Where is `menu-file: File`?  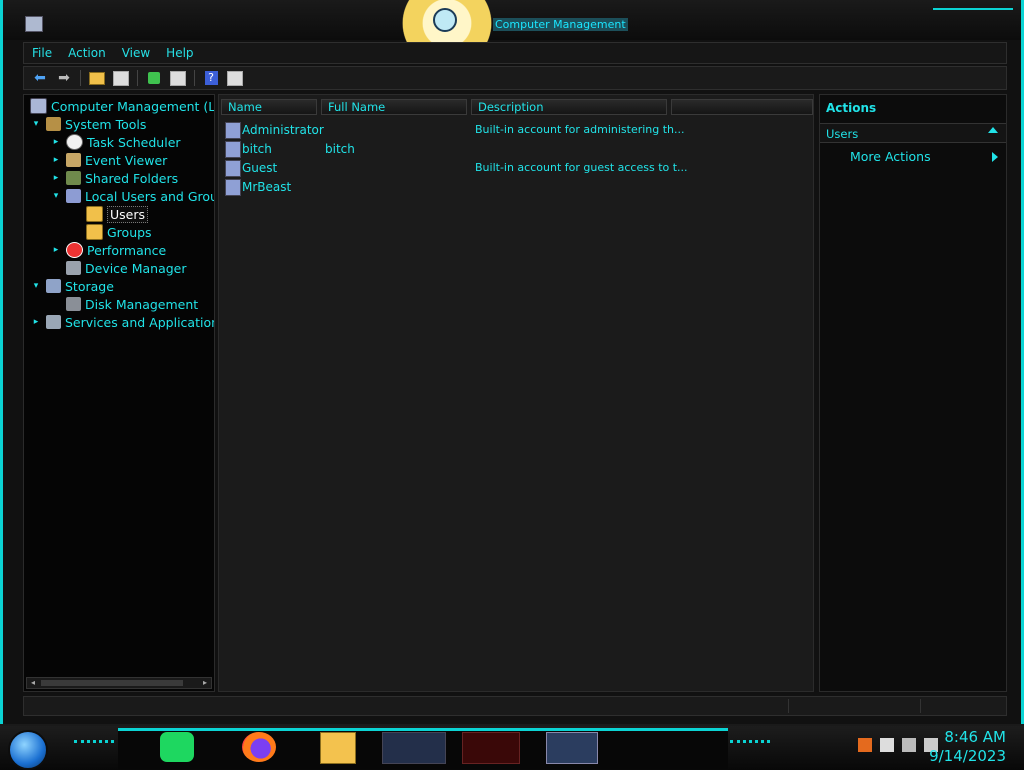
menu-file: File is located at coordinates (42, 53).